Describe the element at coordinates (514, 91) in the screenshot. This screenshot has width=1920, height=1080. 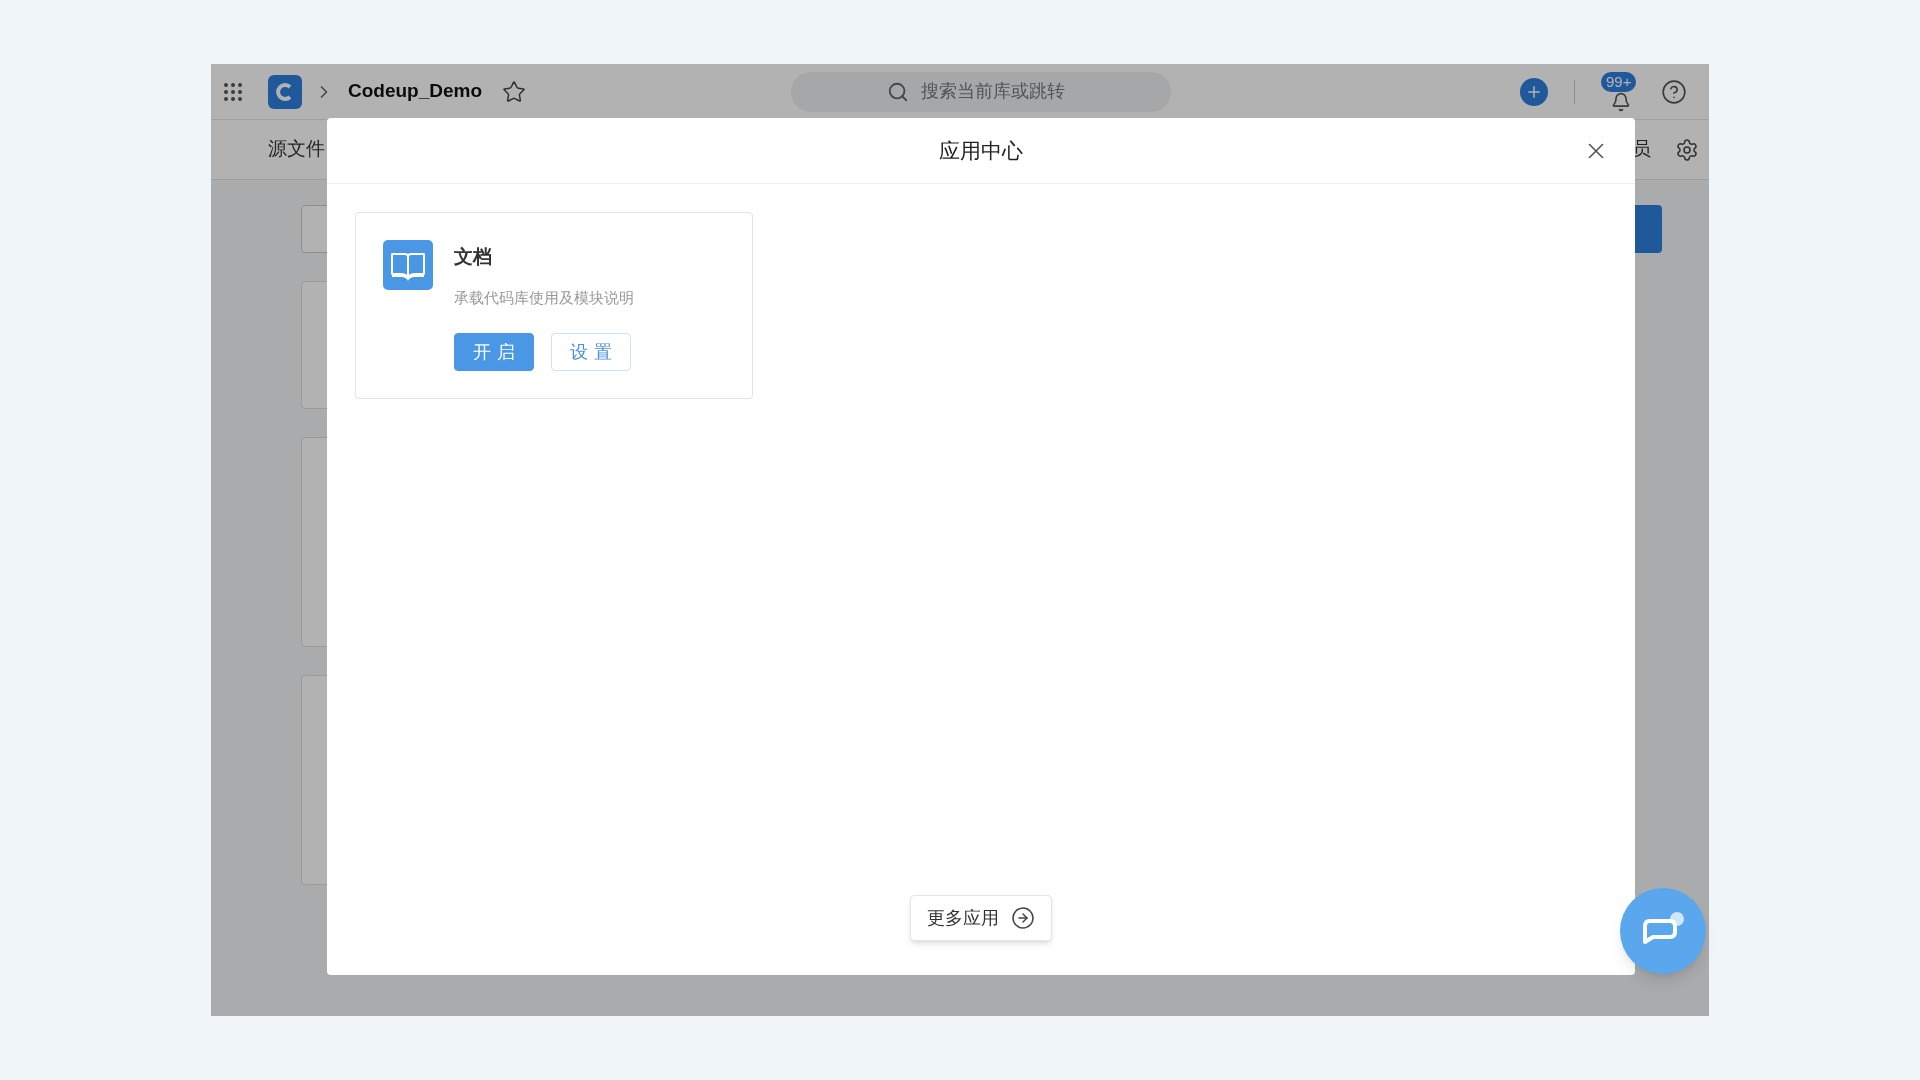
I see `star-icon` at that location.